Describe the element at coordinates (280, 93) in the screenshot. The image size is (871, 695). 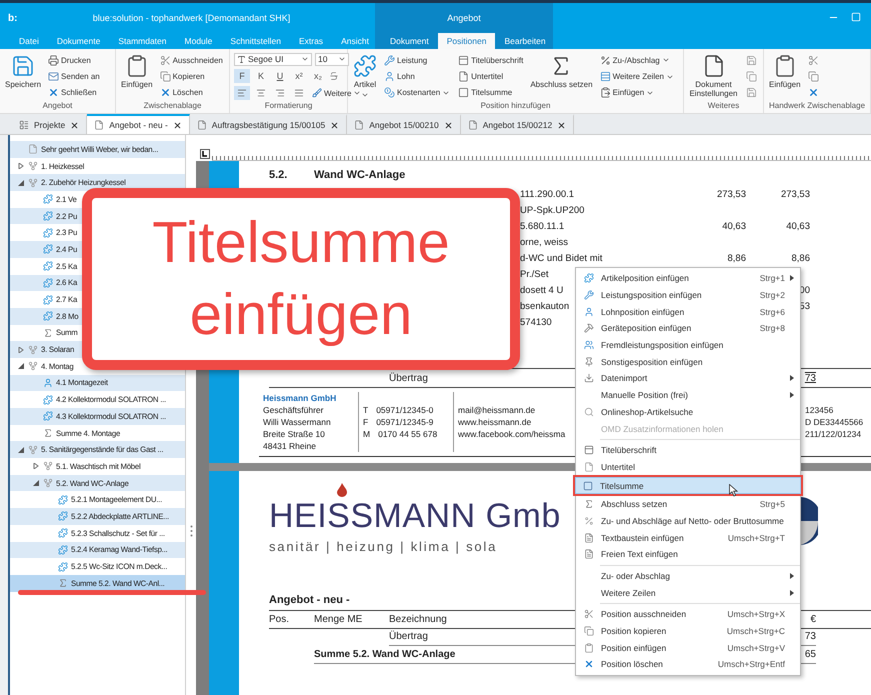
I see `align-icon` at that location.